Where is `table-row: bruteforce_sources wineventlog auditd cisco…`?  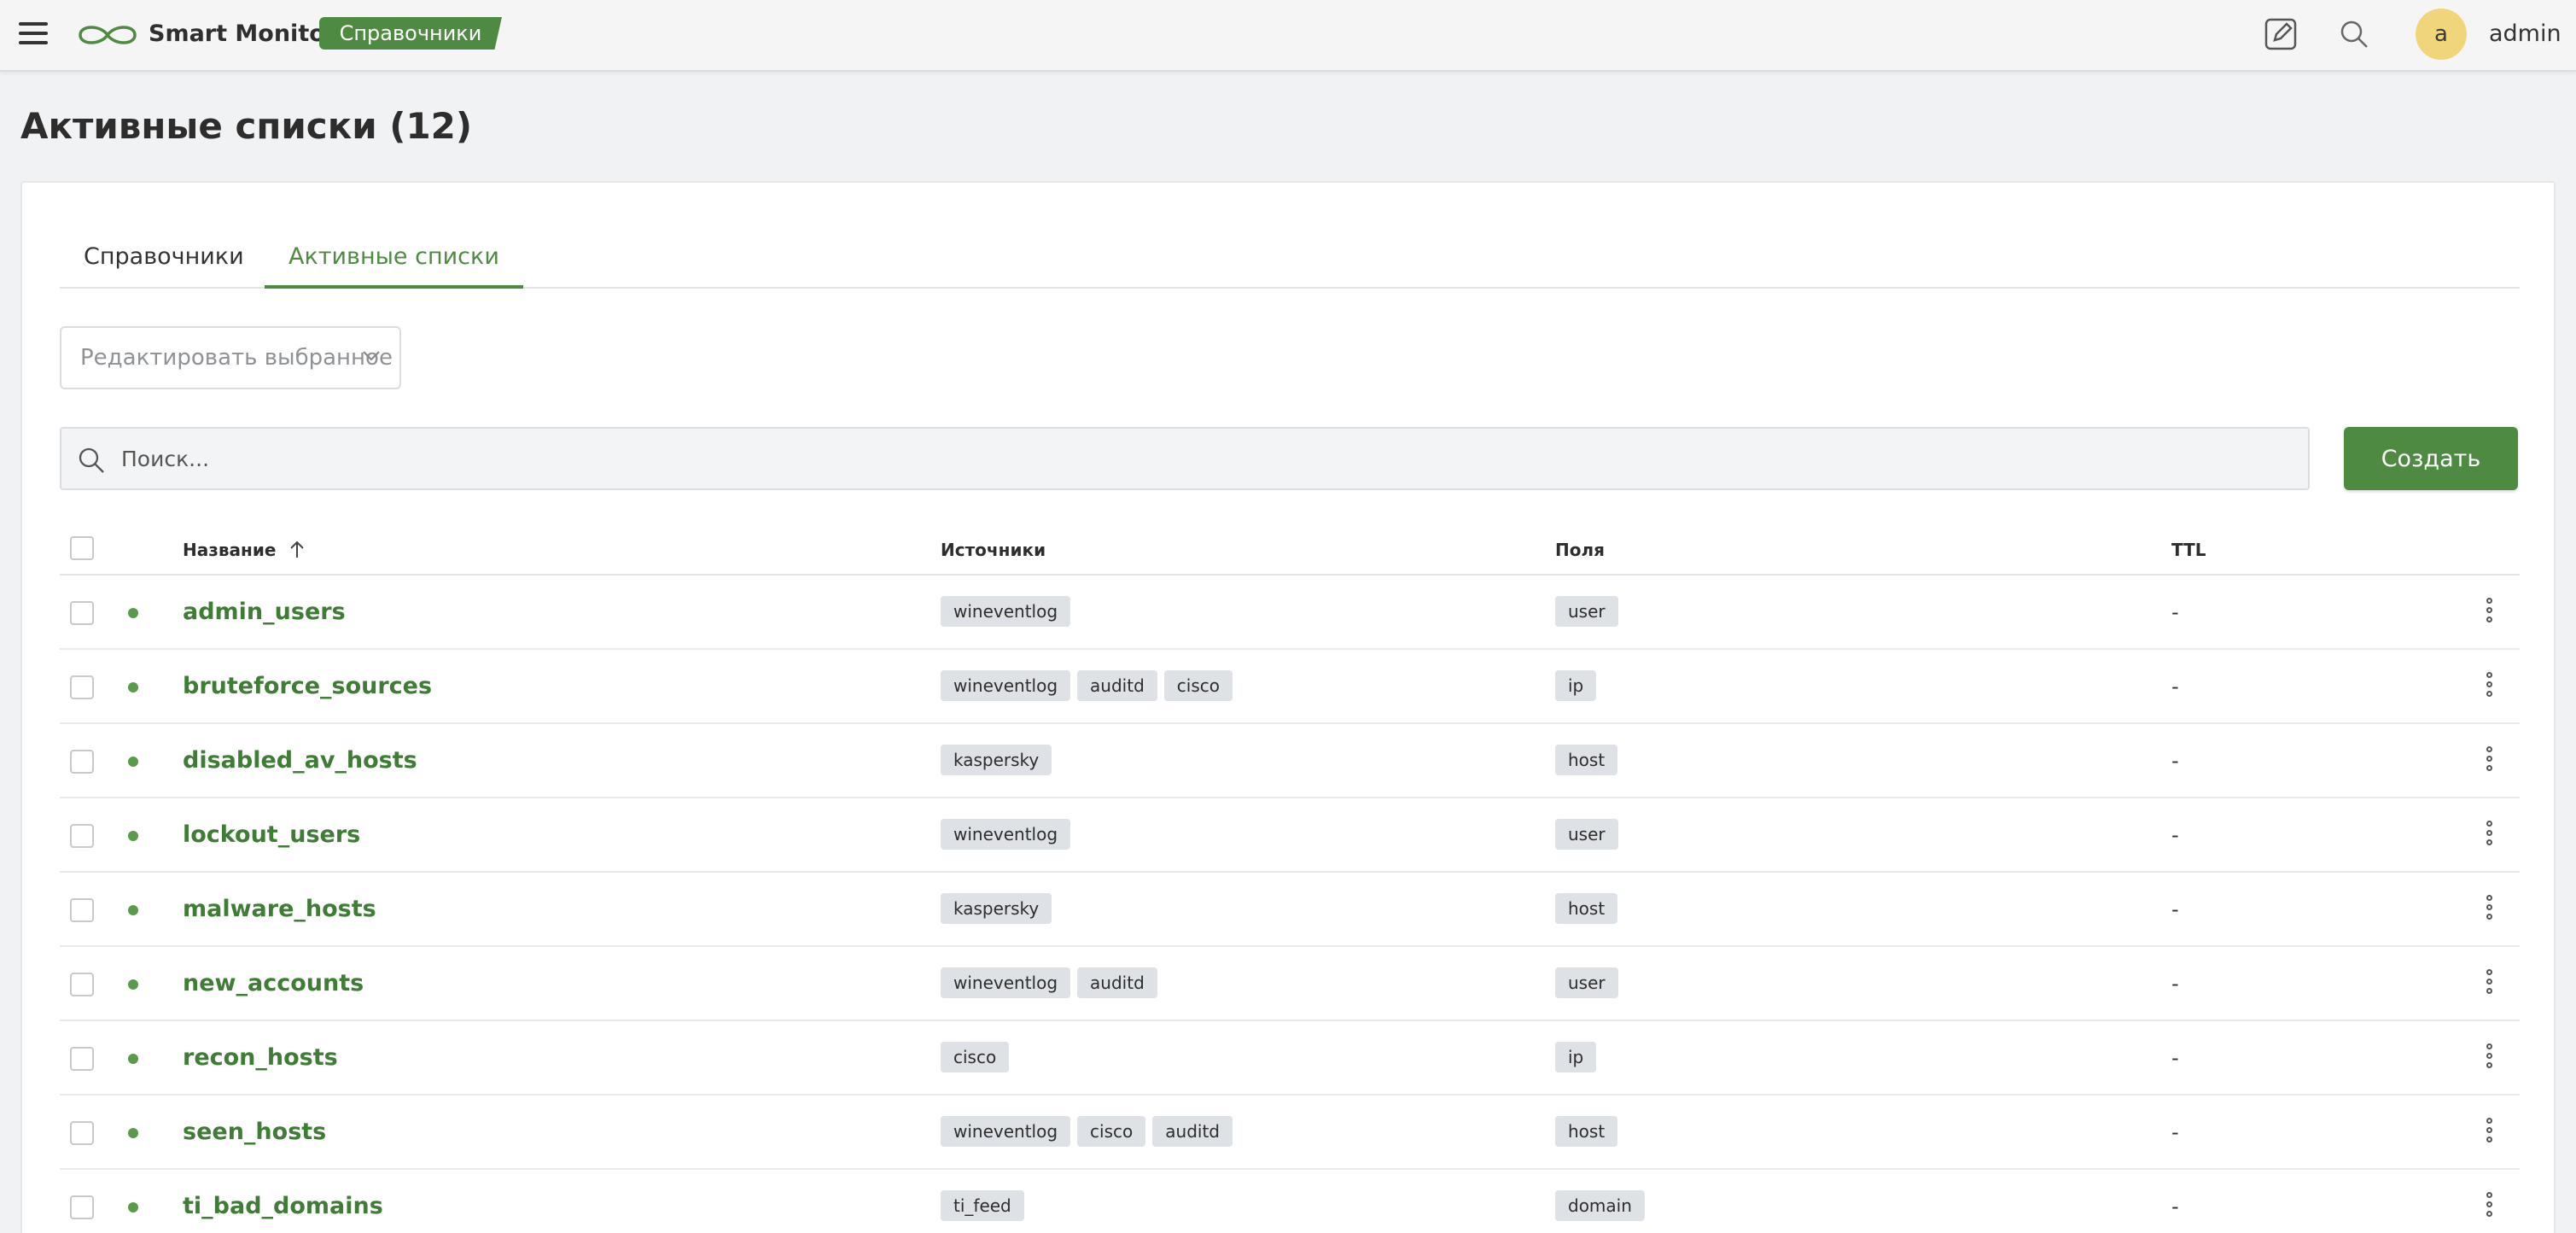 table-row: bruteforce_sources wineventlog auditd cisco… is located at coordinates (1290, 687).